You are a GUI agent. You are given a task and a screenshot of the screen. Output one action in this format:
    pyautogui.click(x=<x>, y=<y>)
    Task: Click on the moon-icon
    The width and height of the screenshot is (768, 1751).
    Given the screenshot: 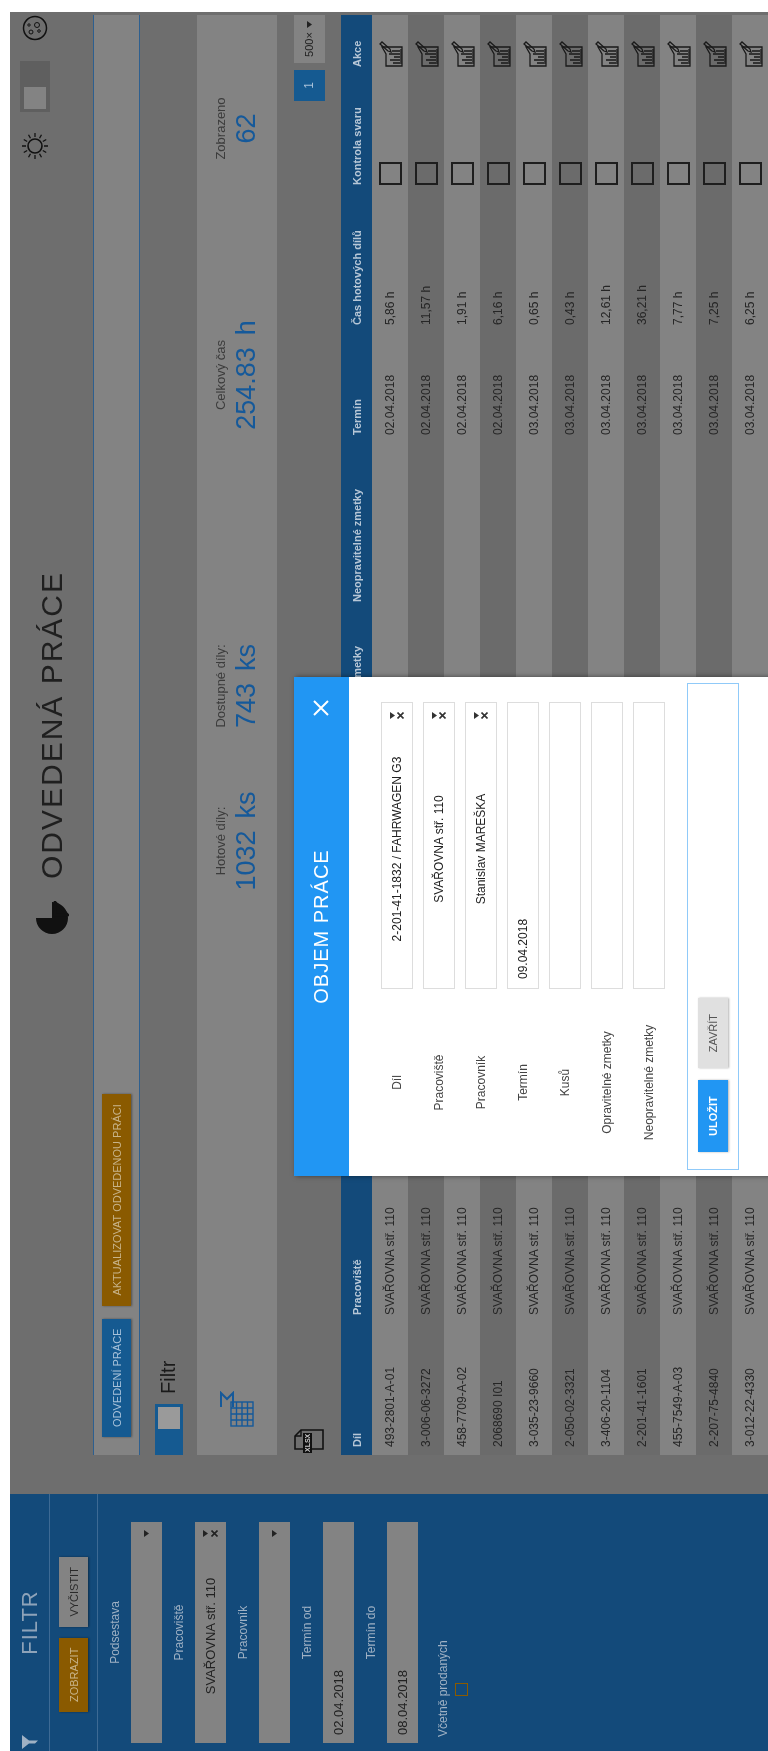 What is the action you would take?
    pyautogui.click(x=35, y=28)
    